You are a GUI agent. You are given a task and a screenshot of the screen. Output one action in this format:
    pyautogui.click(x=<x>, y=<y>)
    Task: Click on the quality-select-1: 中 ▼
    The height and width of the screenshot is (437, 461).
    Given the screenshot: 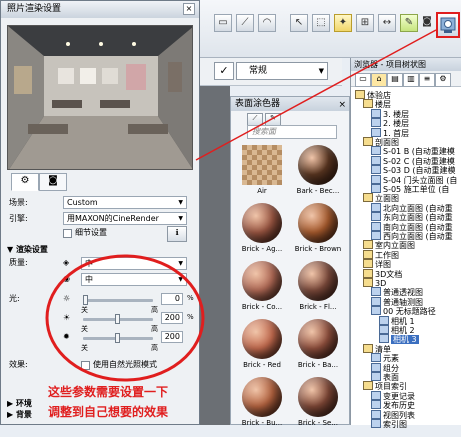 What is the action you would take?
    pyautogui.click(x=134, y=263)
    